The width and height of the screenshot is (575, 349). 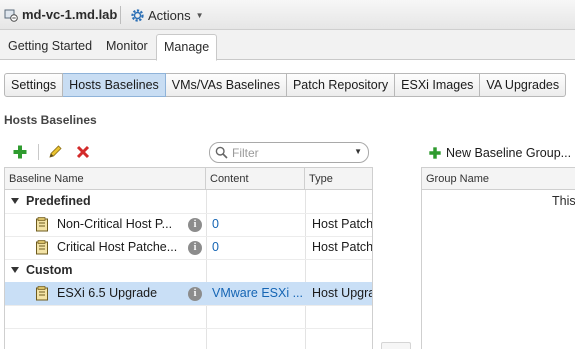 I want to click on filter-dropdown-icon: ▼, so click(x=358, y=151).